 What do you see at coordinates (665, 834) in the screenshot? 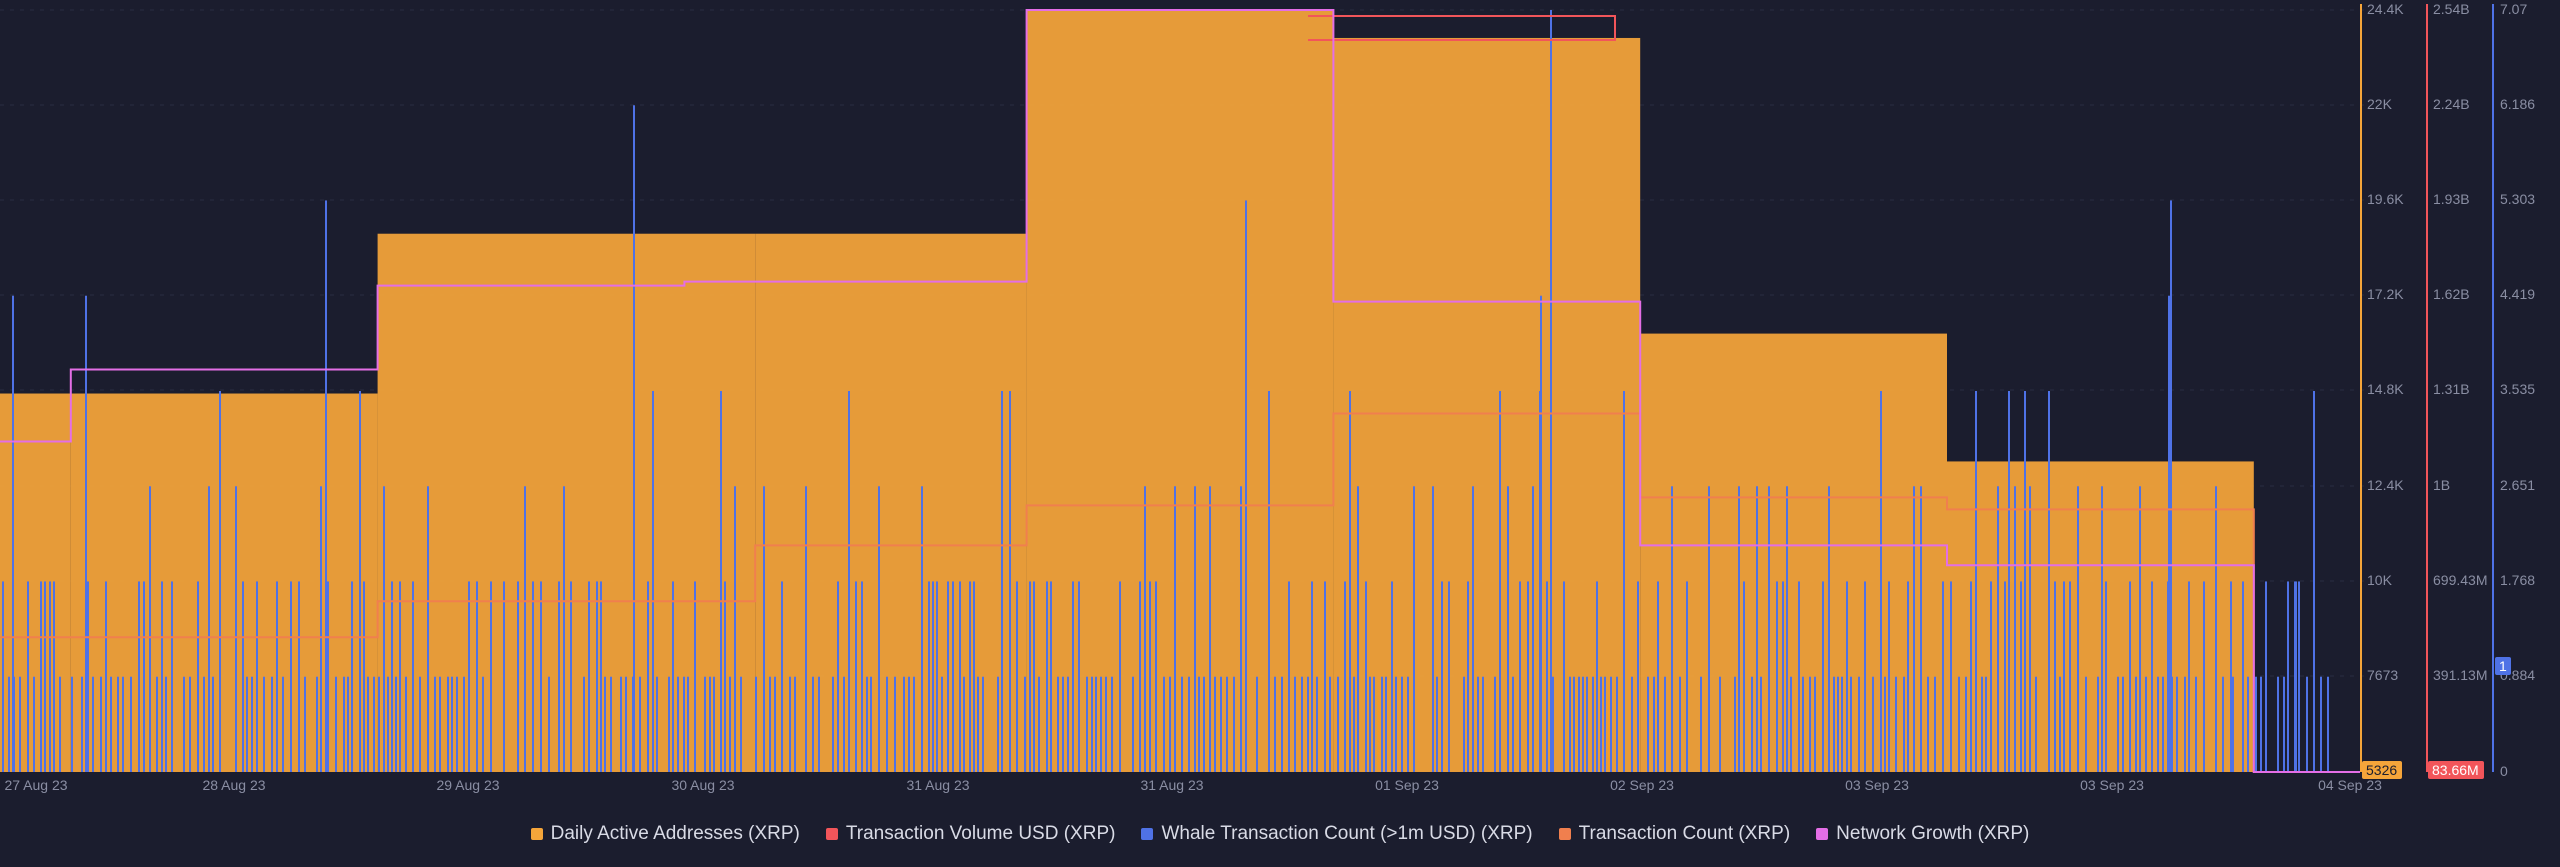
I see `legend-item-daily-active-addresses: Daily Active Addresses (XRP)` at bounding box center [665, 834].